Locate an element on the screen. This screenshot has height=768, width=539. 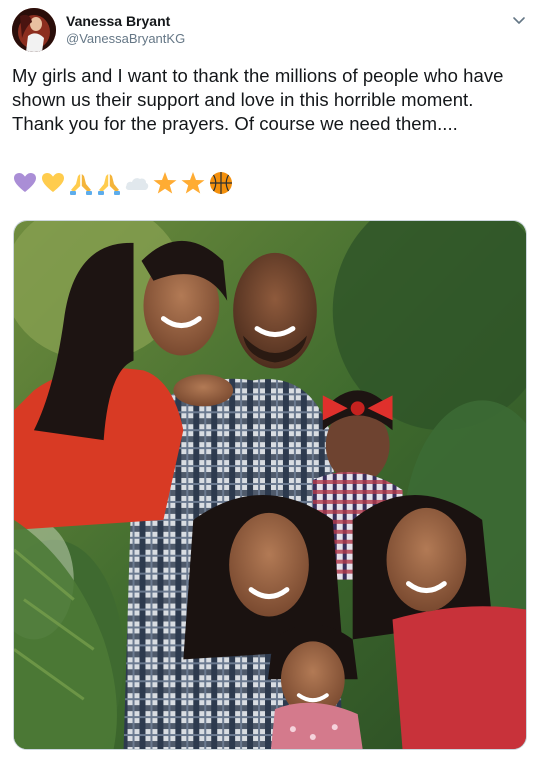
yellow-heart-icon is located at coordinates (53, 182).